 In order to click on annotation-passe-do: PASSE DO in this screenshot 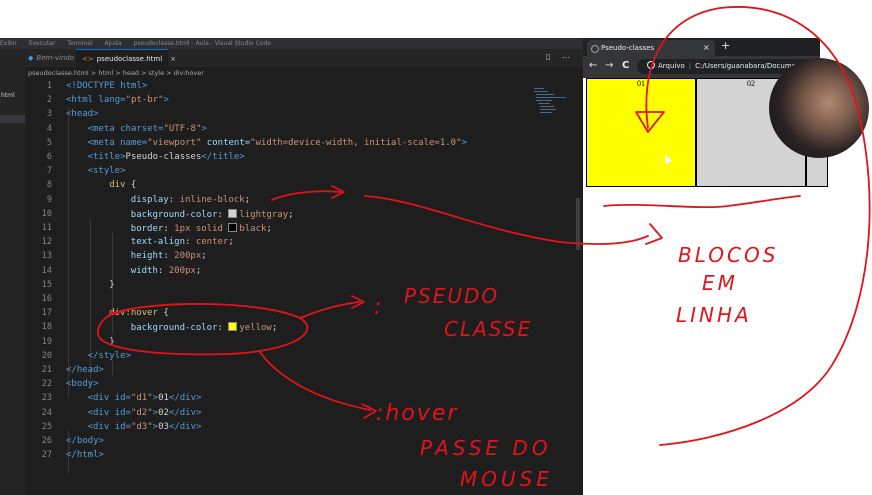, I will do `click(486, 448)`.